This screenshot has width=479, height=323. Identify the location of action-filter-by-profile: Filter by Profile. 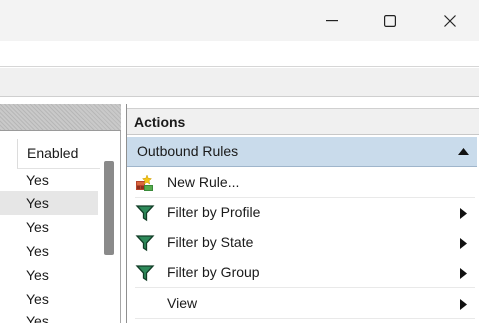
(302, 213).